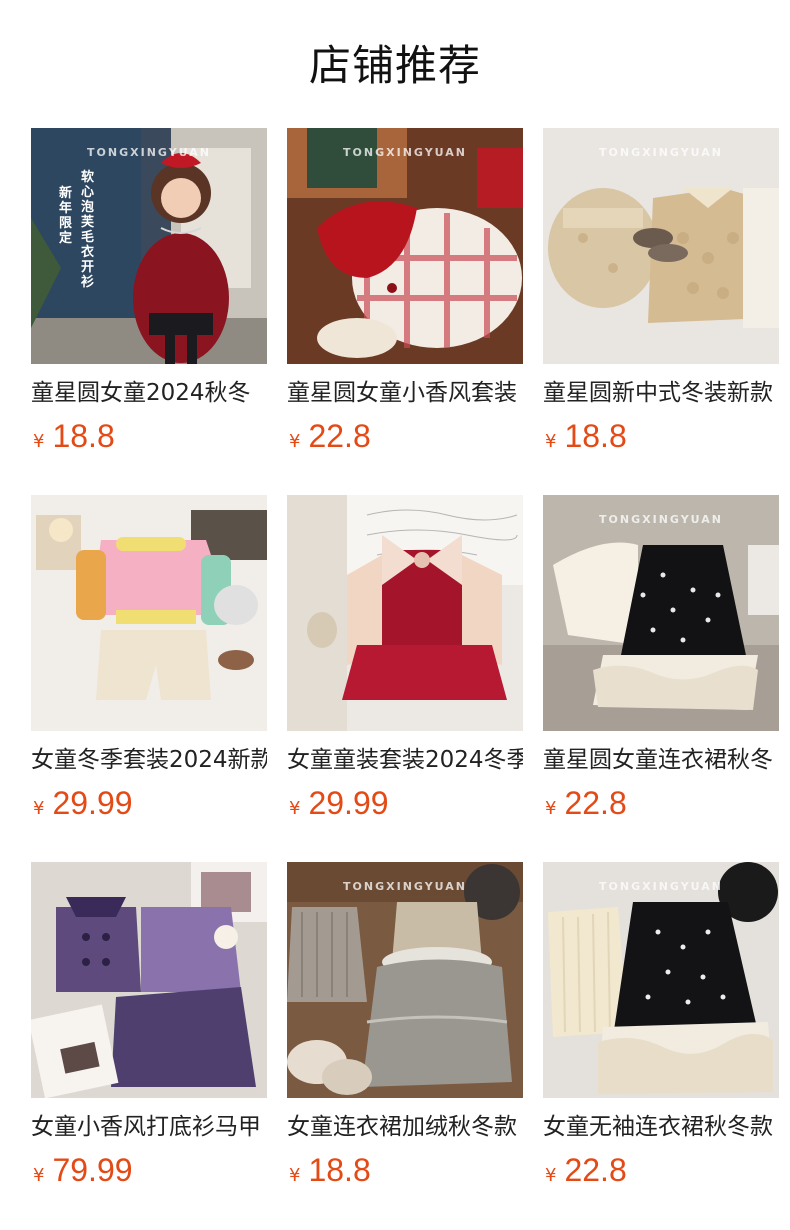  Describe the element at coordinates (149, 760) in the screenshot. I see `product-name: 女童冬季套装2024新款` at that location.